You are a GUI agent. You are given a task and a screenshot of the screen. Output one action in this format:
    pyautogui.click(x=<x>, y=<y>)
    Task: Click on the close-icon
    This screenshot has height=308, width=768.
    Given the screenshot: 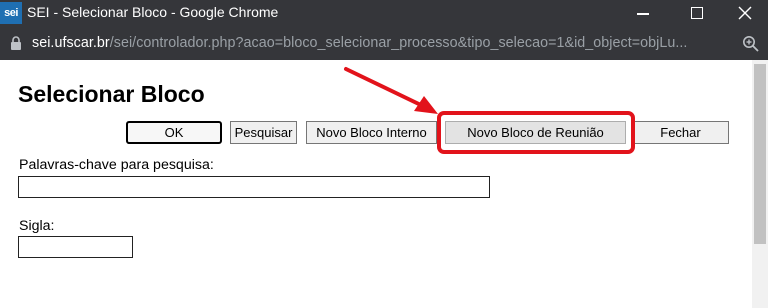 What is the action you would take?
    pyautogui.click(x=745, y=13)
    